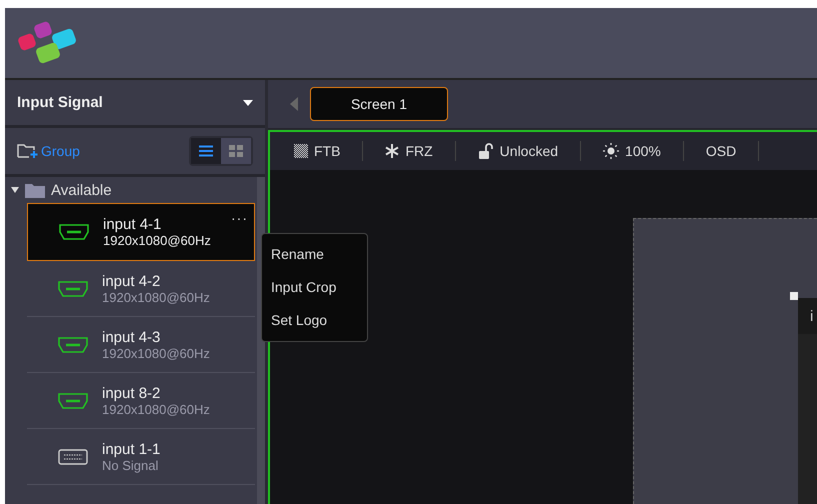 The height and width of the screenshot is (504, 817). I want to click on input-name: input 4-1, so click(132, 224).